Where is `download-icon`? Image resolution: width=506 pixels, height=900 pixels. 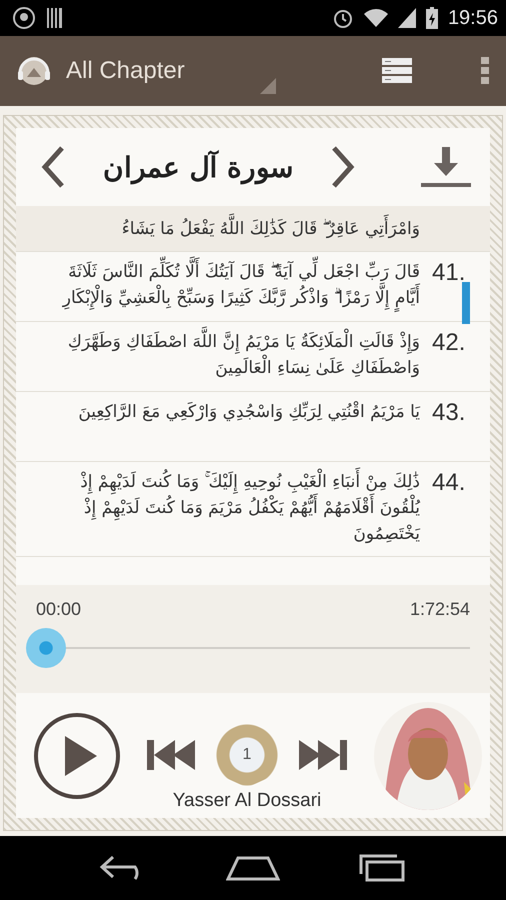
download-icon is located at coordinates (446, 167).